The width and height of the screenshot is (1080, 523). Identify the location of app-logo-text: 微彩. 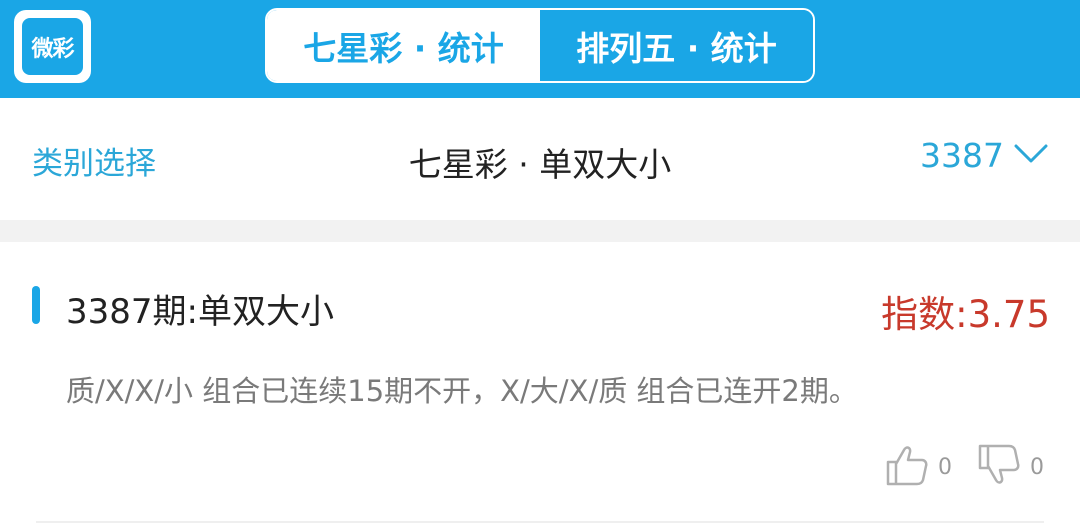
(52, 46).